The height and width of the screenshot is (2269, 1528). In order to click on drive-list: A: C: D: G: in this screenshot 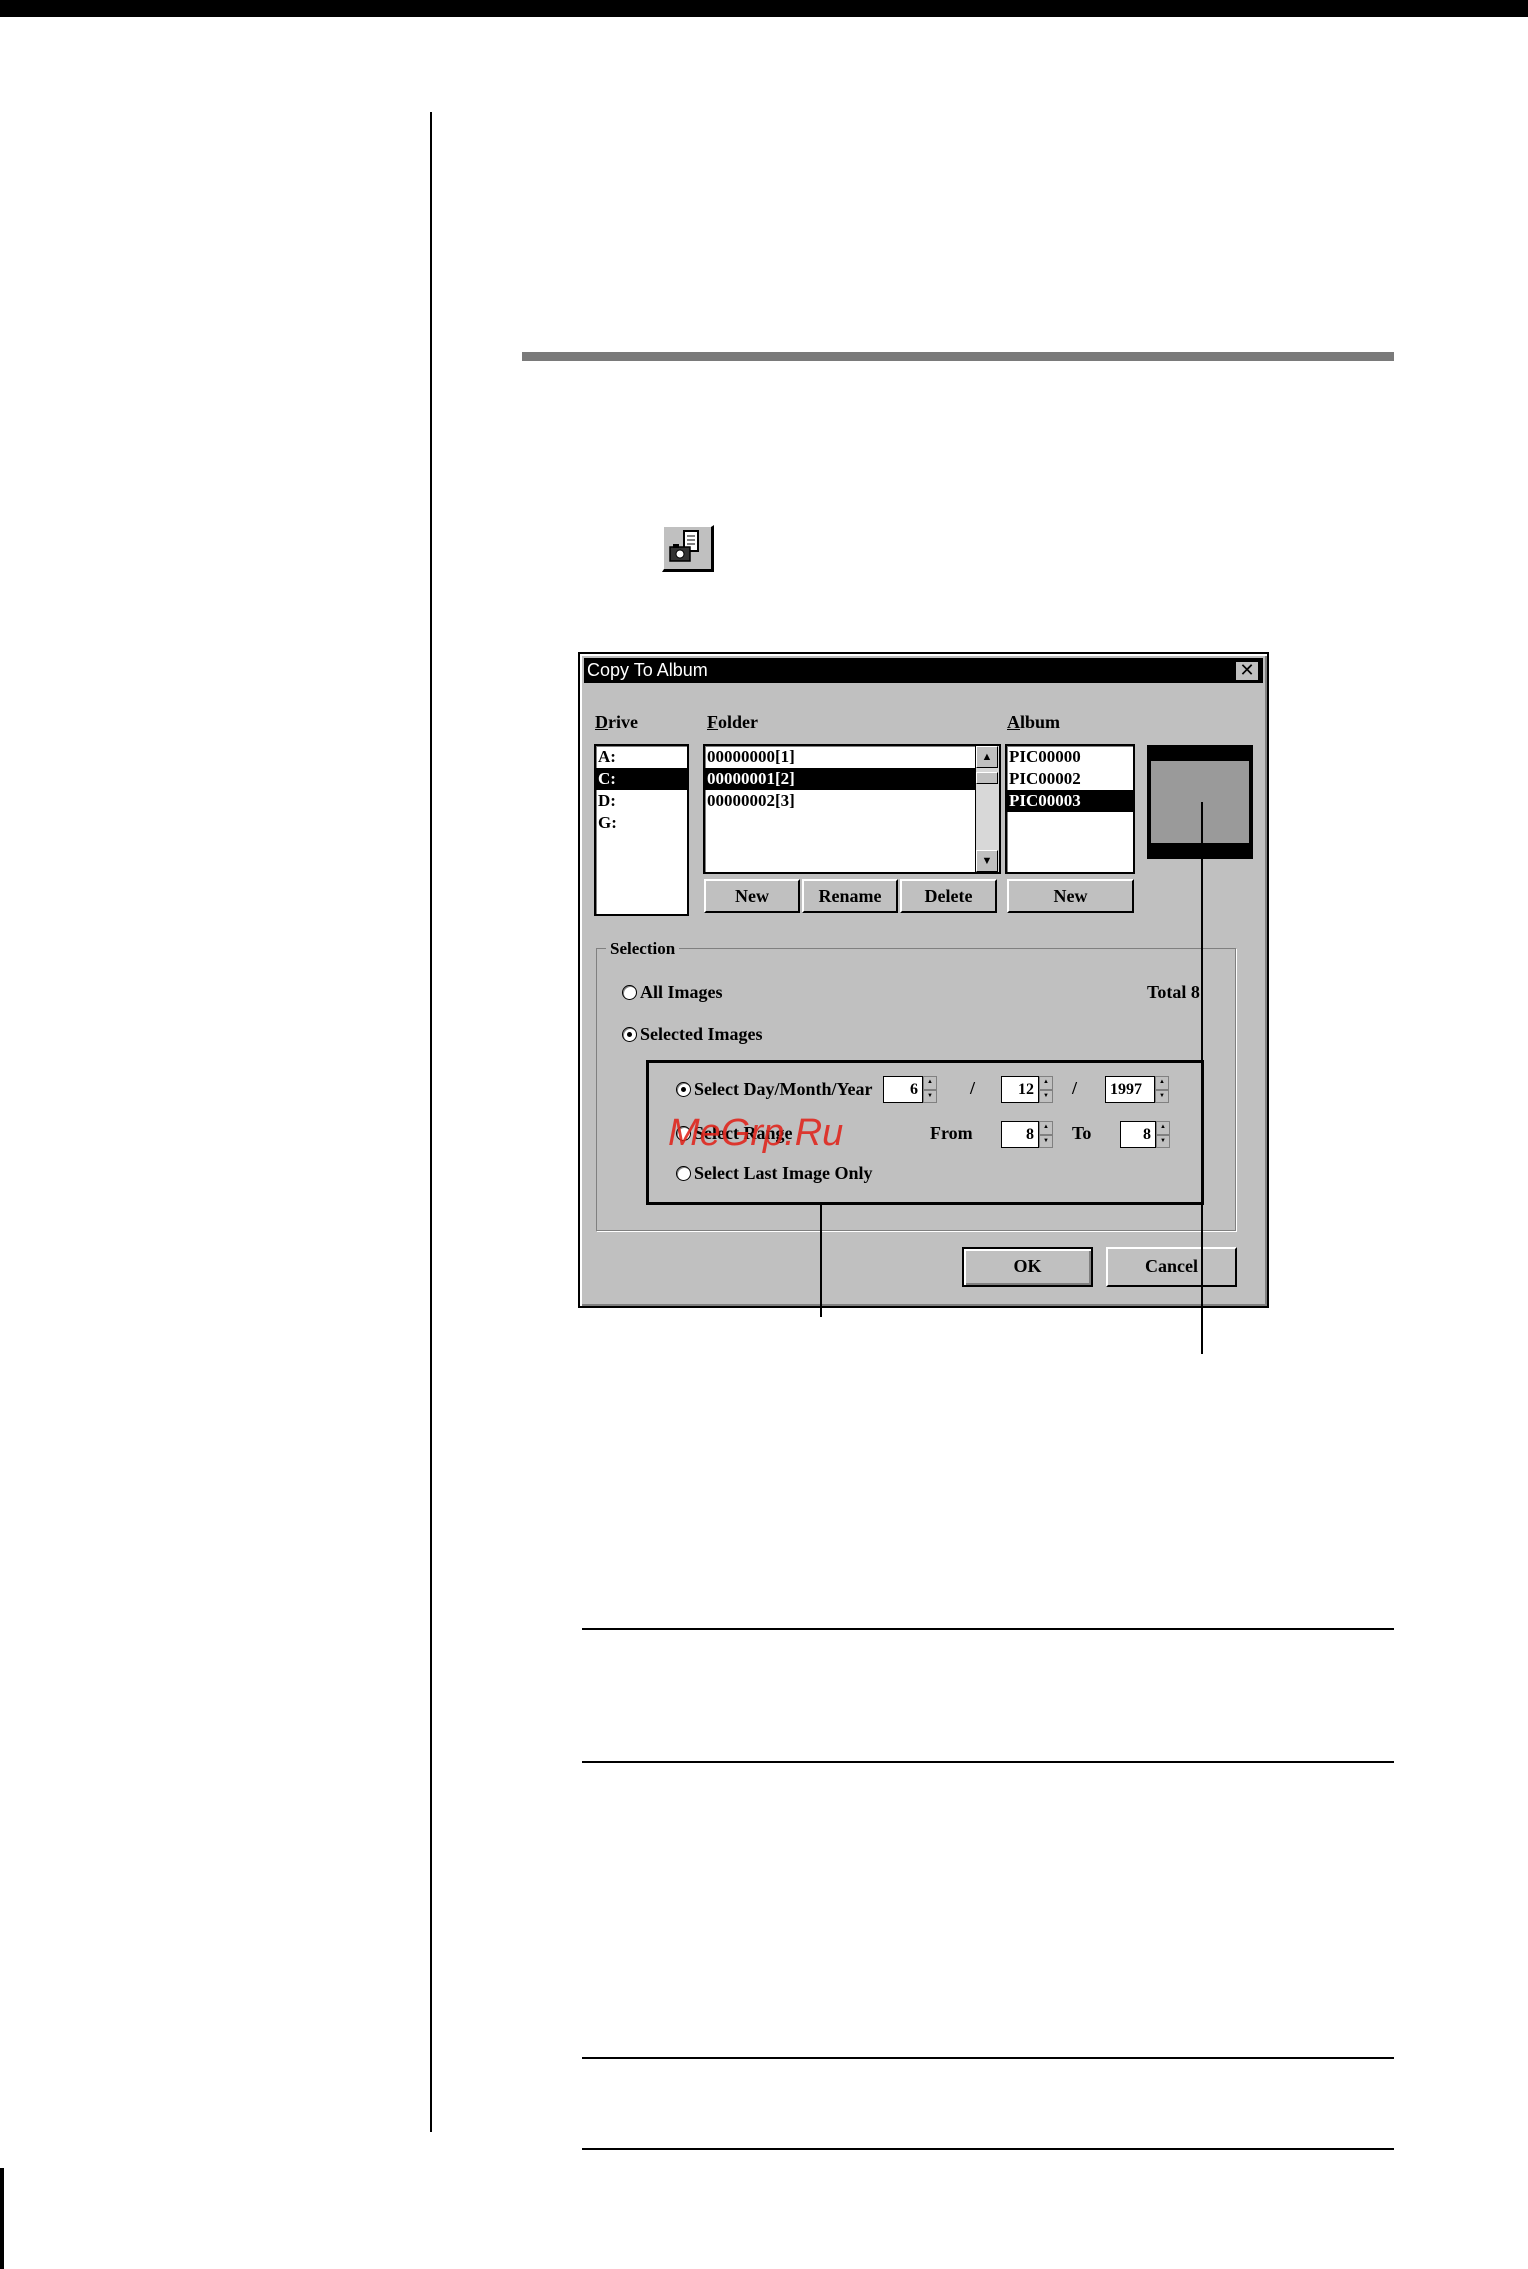, I will do `click(641, 830)`.